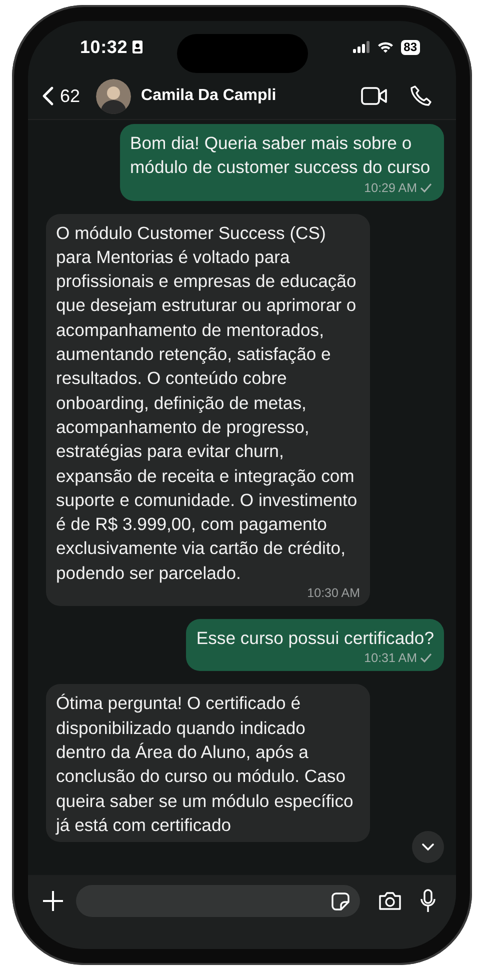 The height and width of the screenshot is (973, 484). Describe the element at coordinates (281, 156) in the screenshot. I see `message-text: Bom dia! Queria saber mais sobre o módulo de customer success do curso` at that location.